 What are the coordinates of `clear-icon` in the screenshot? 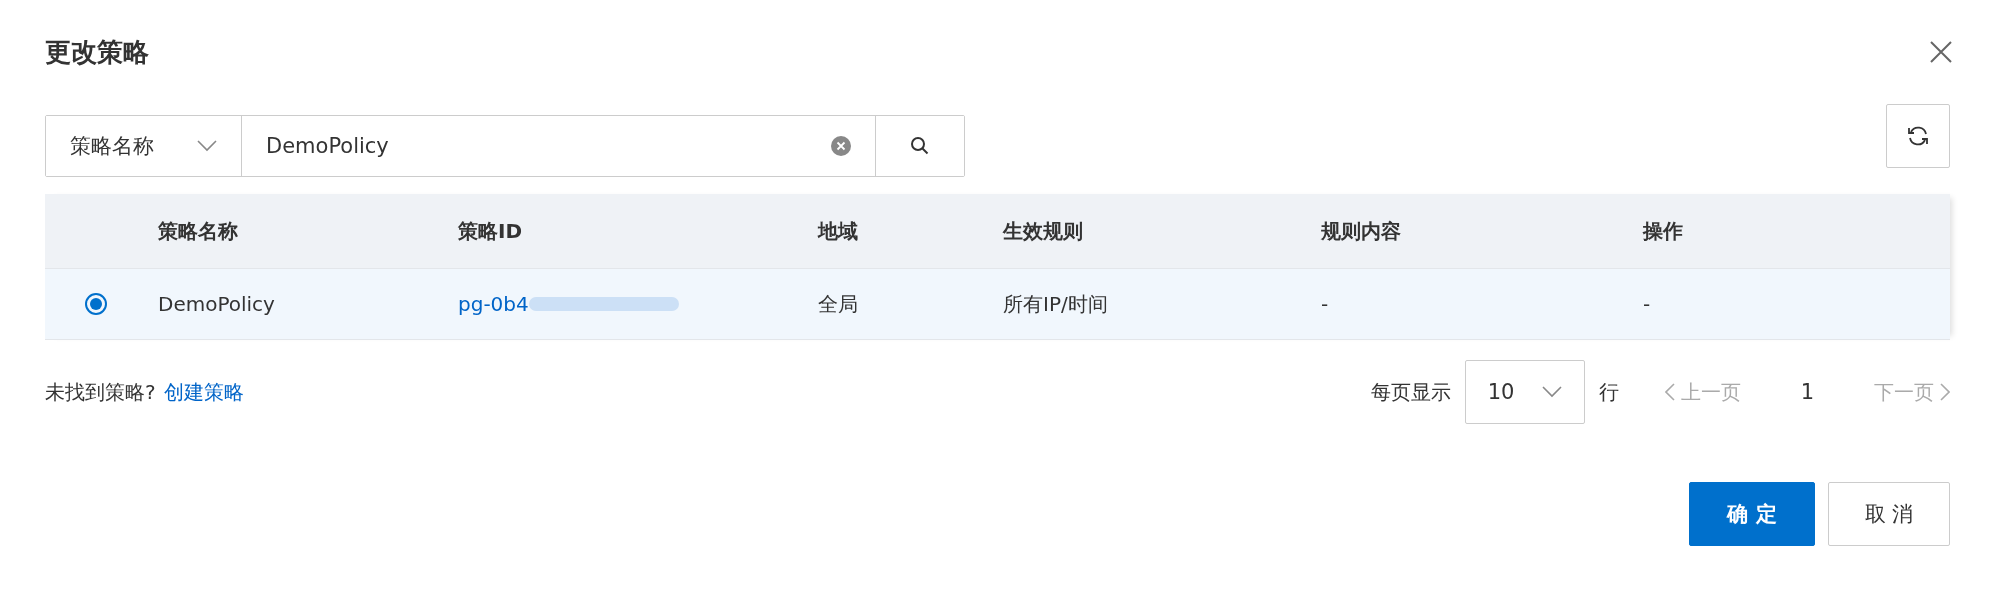 It's located at (841, 146).